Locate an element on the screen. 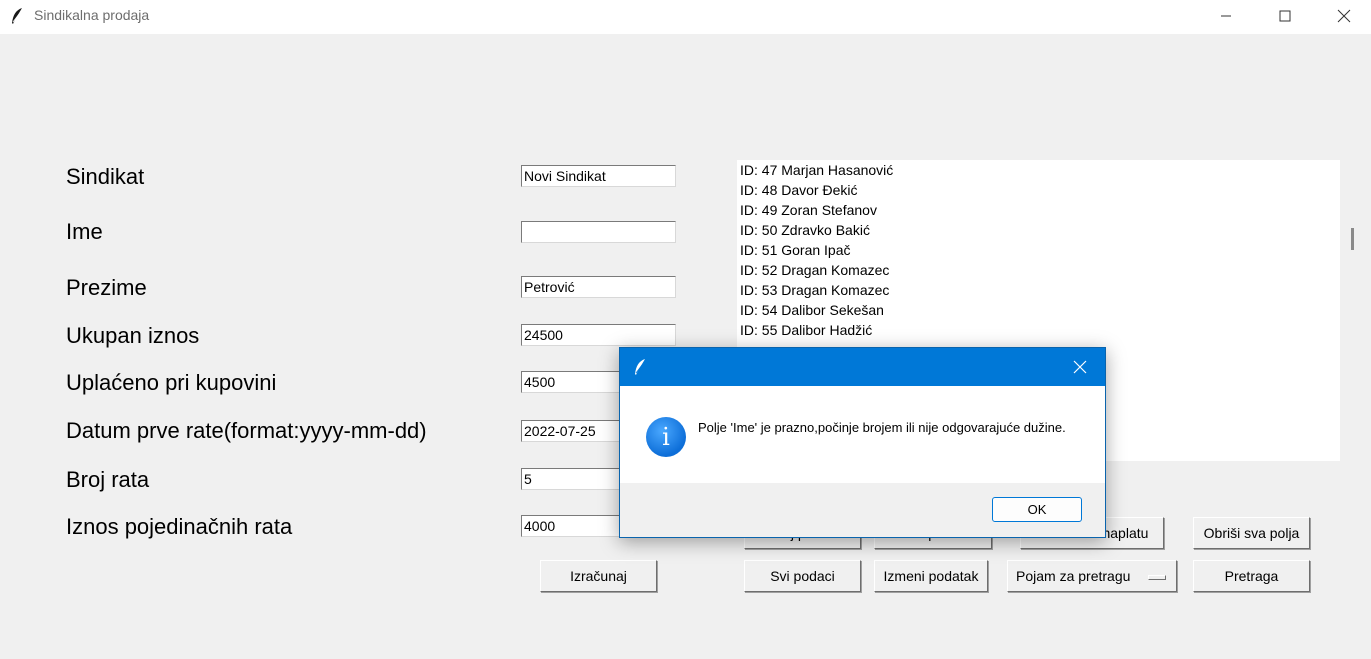 This screenshot has width=1371, height=659. close-button is located at coordinates (1344, 16).